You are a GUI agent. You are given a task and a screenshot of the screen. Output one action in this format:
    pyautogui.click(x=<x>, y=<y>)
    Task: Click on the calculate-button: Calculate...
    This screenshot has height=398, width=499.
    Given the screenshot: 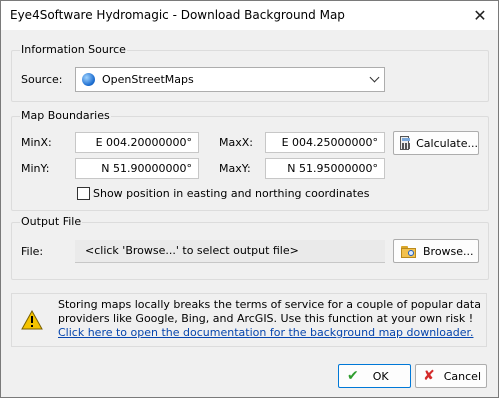 What is the action you would take?
    pyautogui.click(x=436, y=143)
    